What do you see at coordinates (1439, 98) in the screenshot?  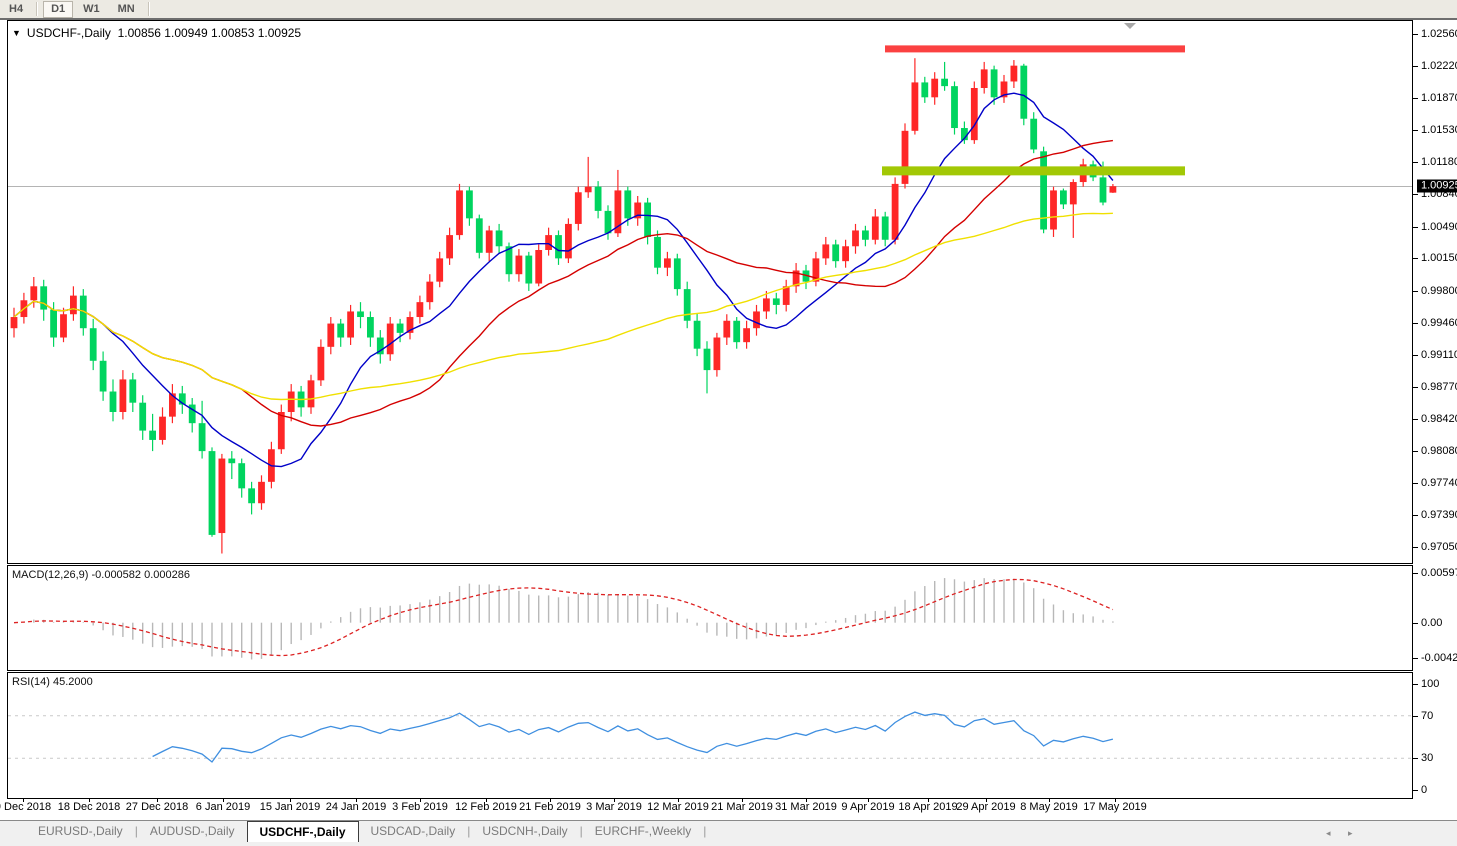 I see `price-scale-label: 1.01870` at bounding box center [1439, 98].